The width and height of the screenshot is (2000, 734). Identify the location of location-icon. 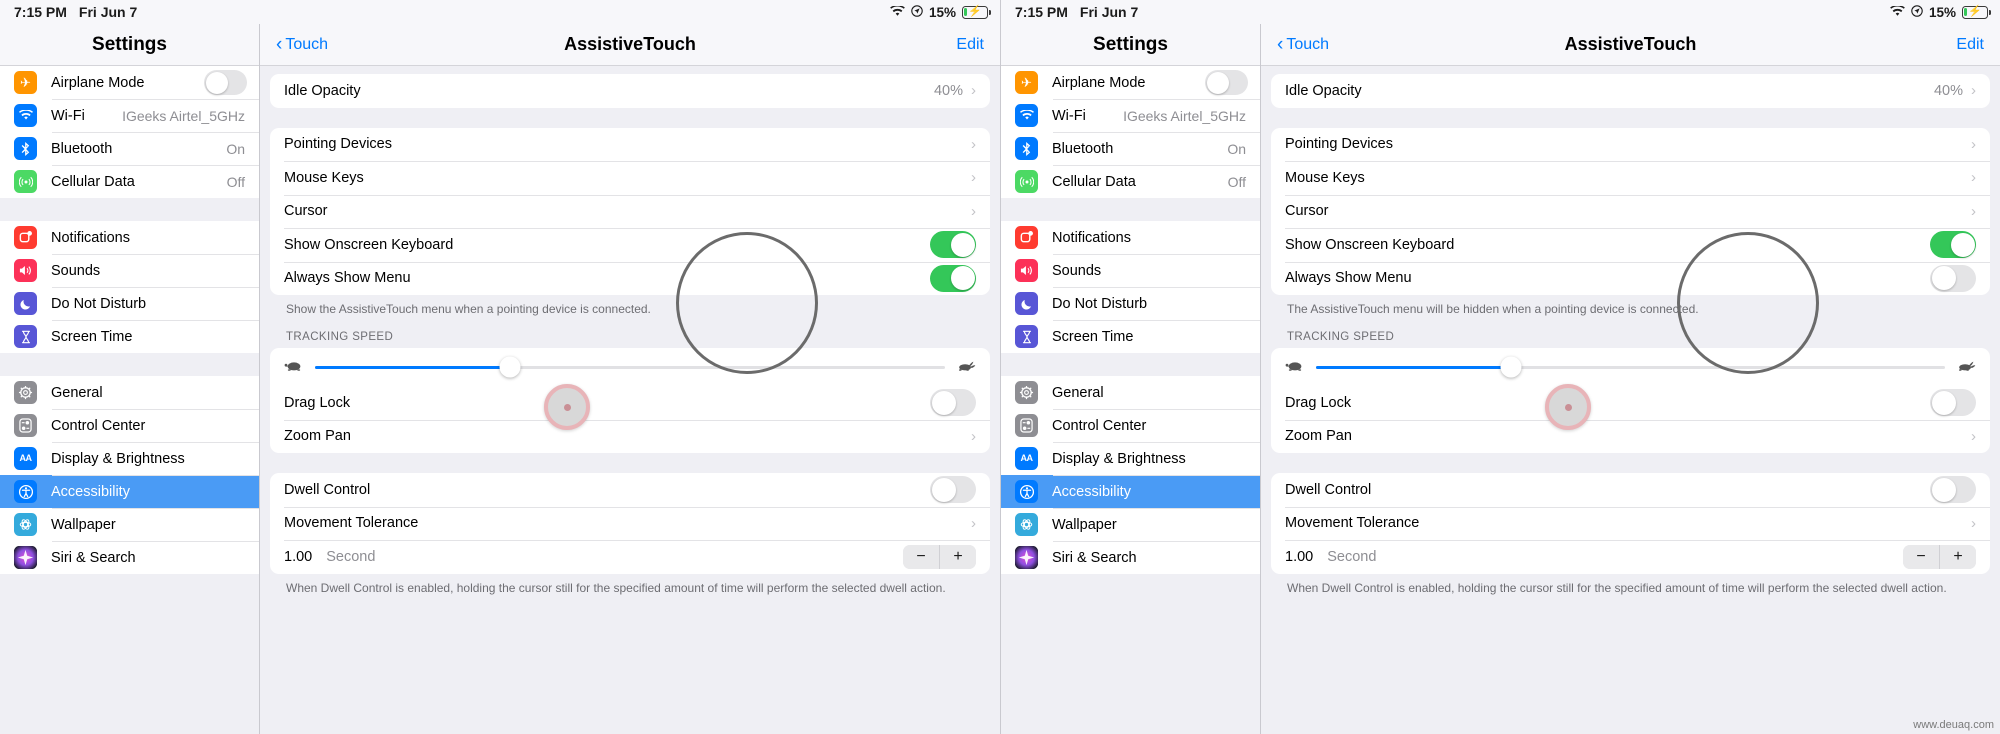
(1917, 12).